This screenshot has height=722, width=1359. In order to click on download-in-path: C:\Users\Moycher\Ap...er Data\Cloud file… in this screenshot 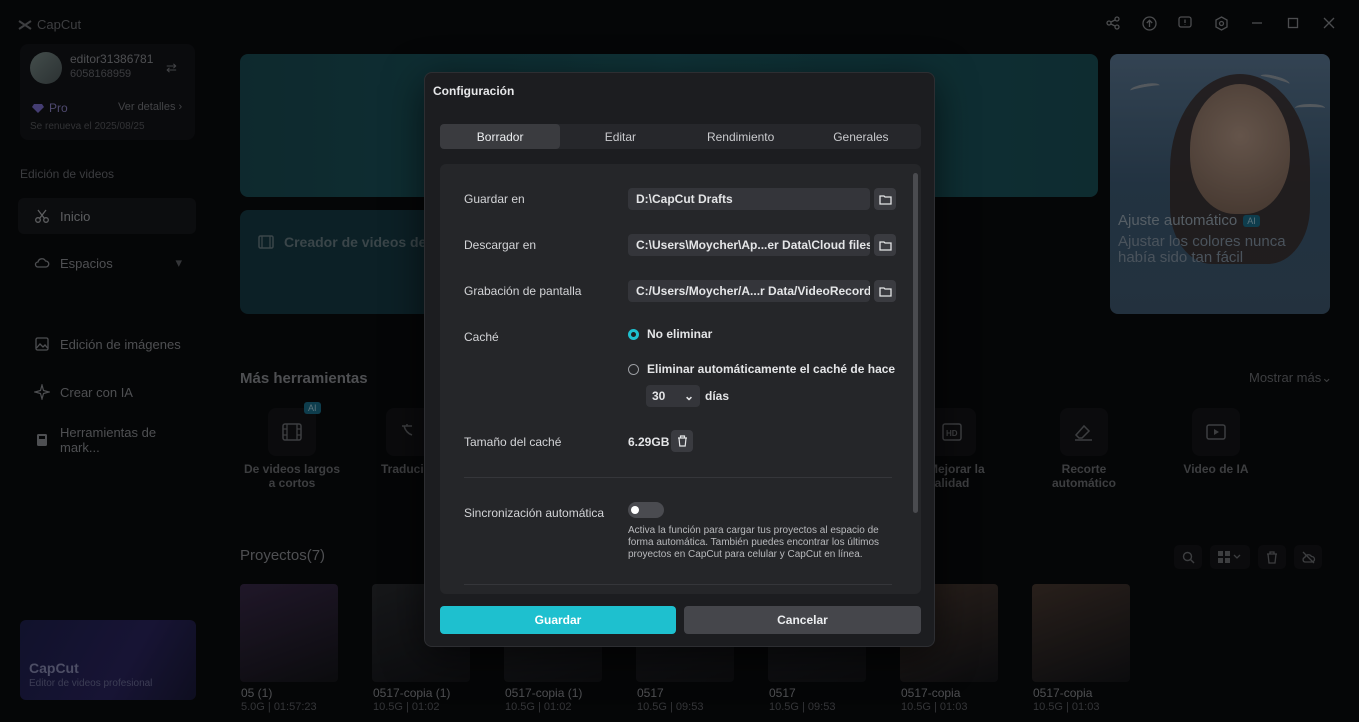, I will do `click(749, 245)`.